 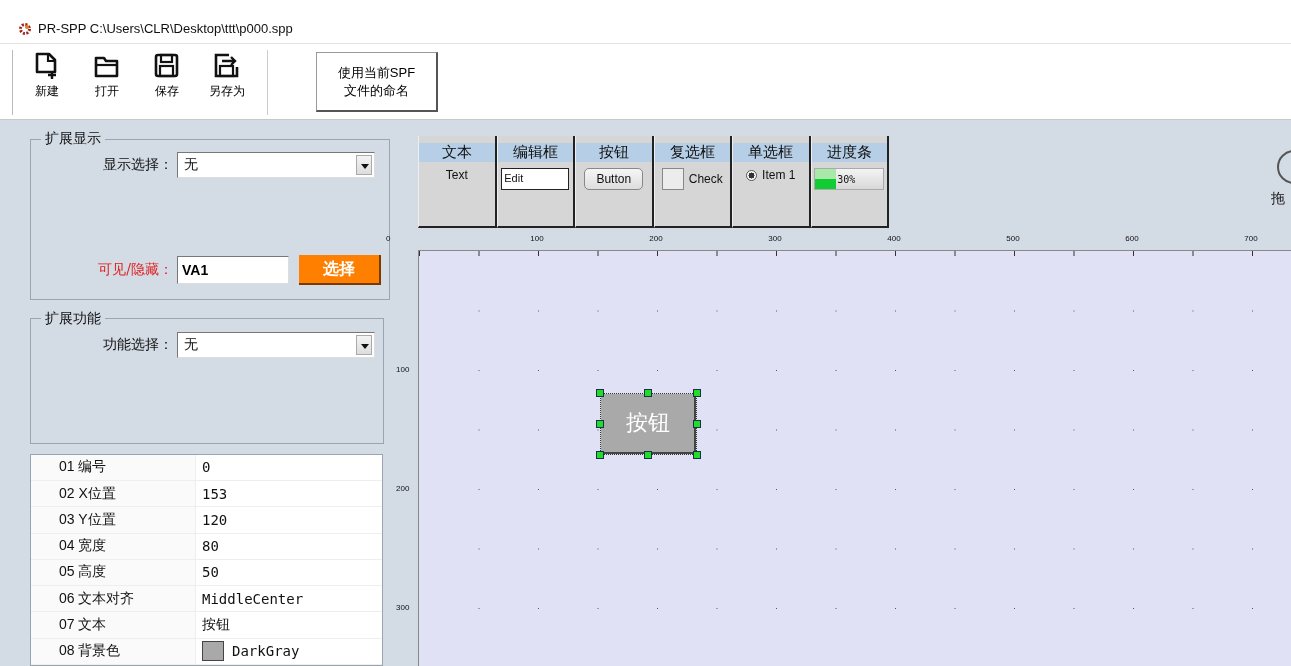 I want to click on ruler-label: 500, so click(x=1013, y=238).